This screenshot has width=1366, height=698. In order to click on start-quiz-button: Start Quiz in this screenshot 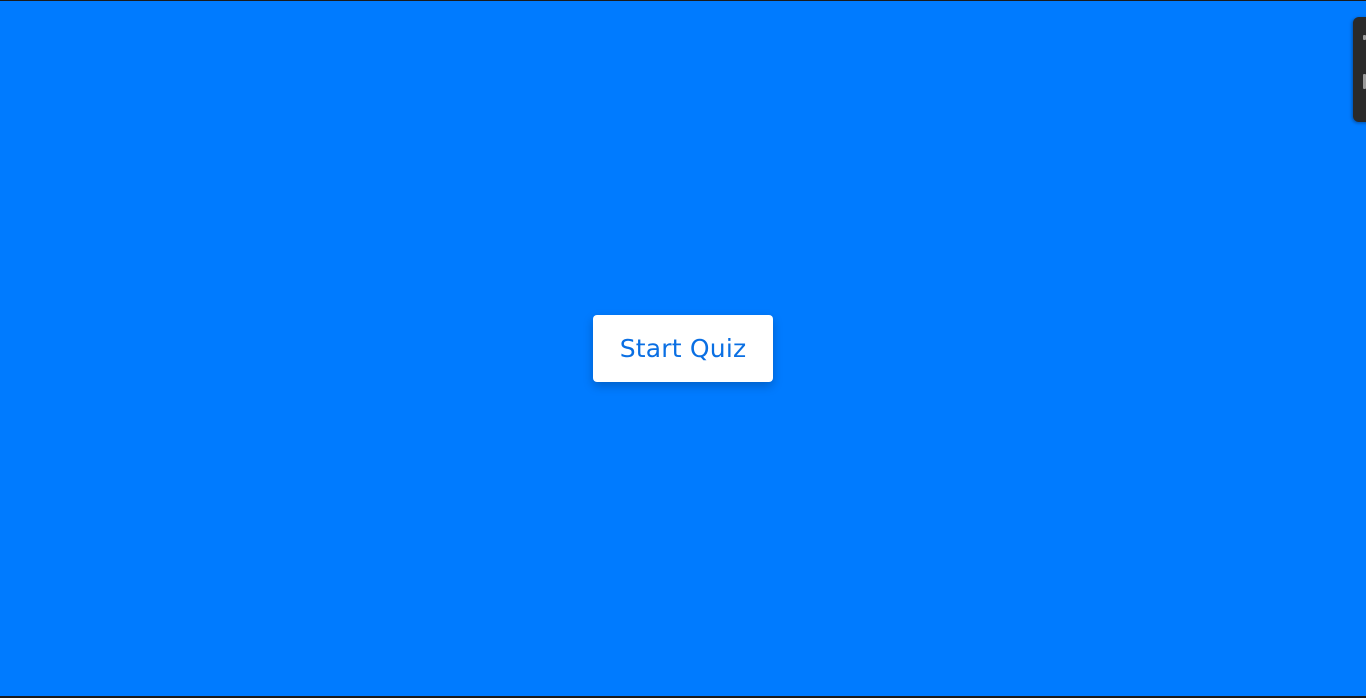, I will do `click(683, 348)`.